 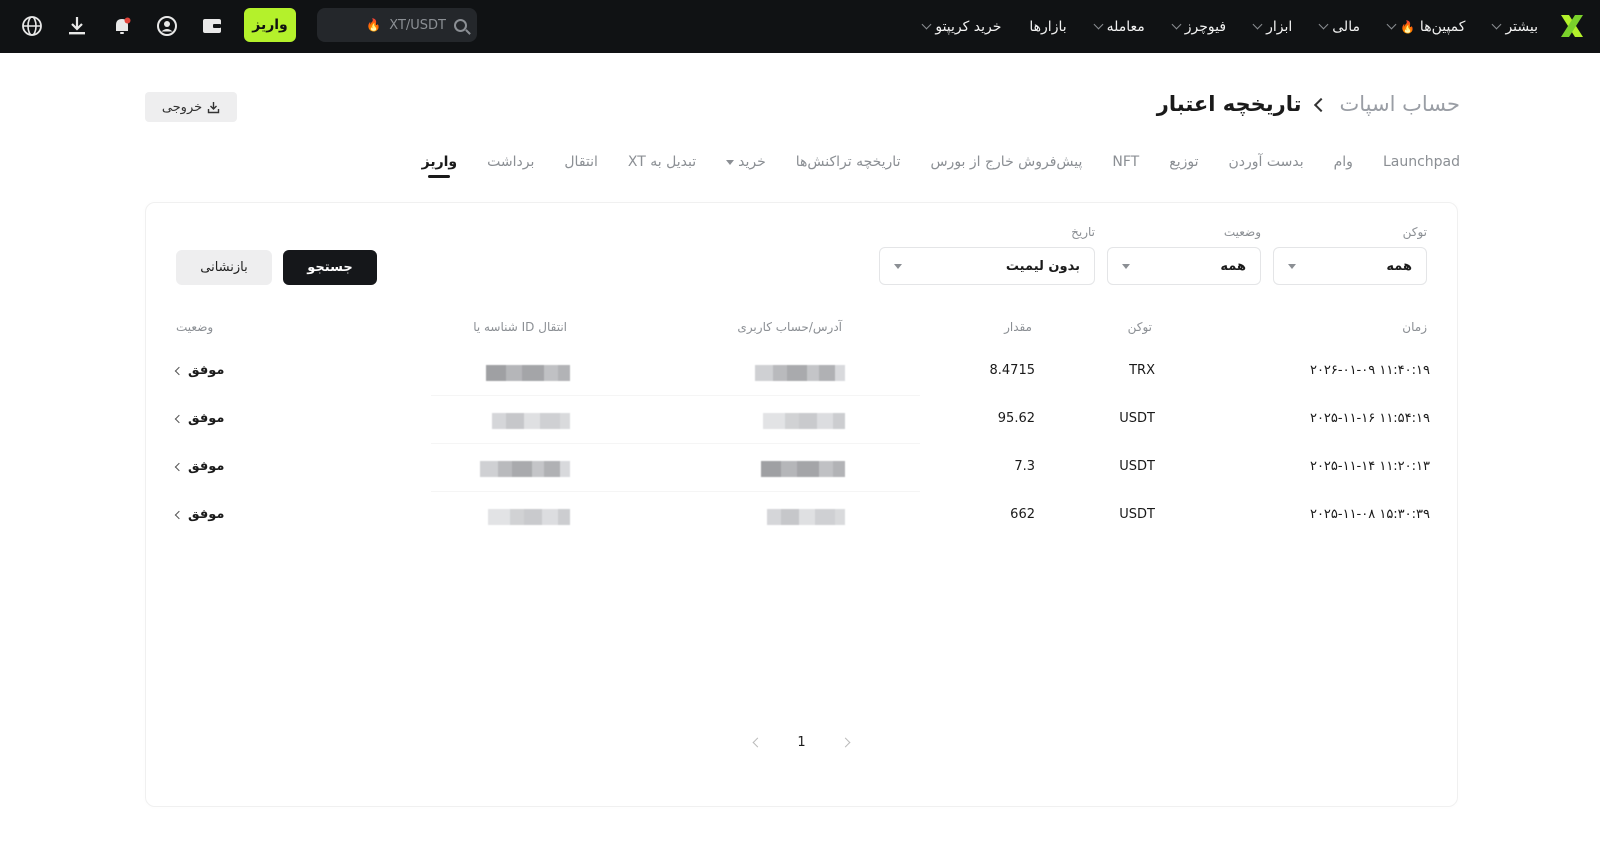 I want to click on tab: Launchpad, so click(x=1421, y=166).